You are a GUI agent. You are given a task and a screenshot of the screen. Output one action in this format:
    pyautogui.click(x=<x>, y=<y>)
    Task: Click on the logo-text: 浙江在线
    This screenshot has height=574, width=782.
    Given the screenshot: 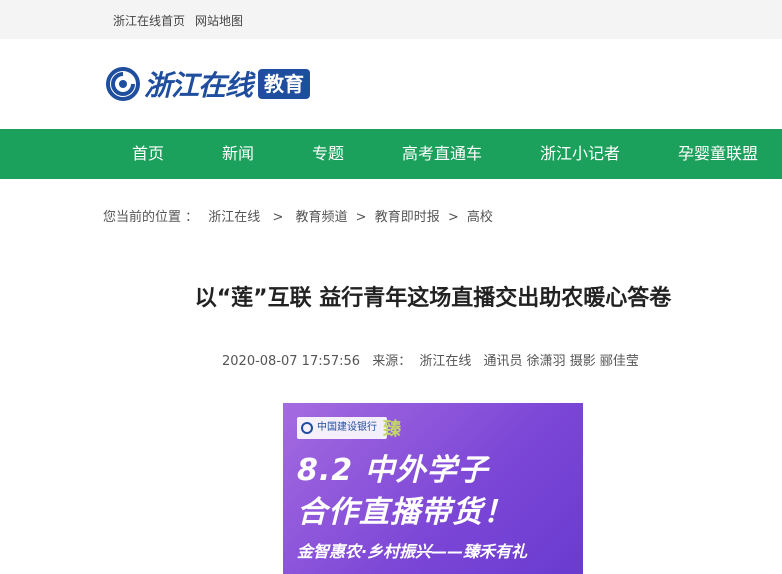 What is the action you would take?
    pyautogui.click(x=198, y=85)
    